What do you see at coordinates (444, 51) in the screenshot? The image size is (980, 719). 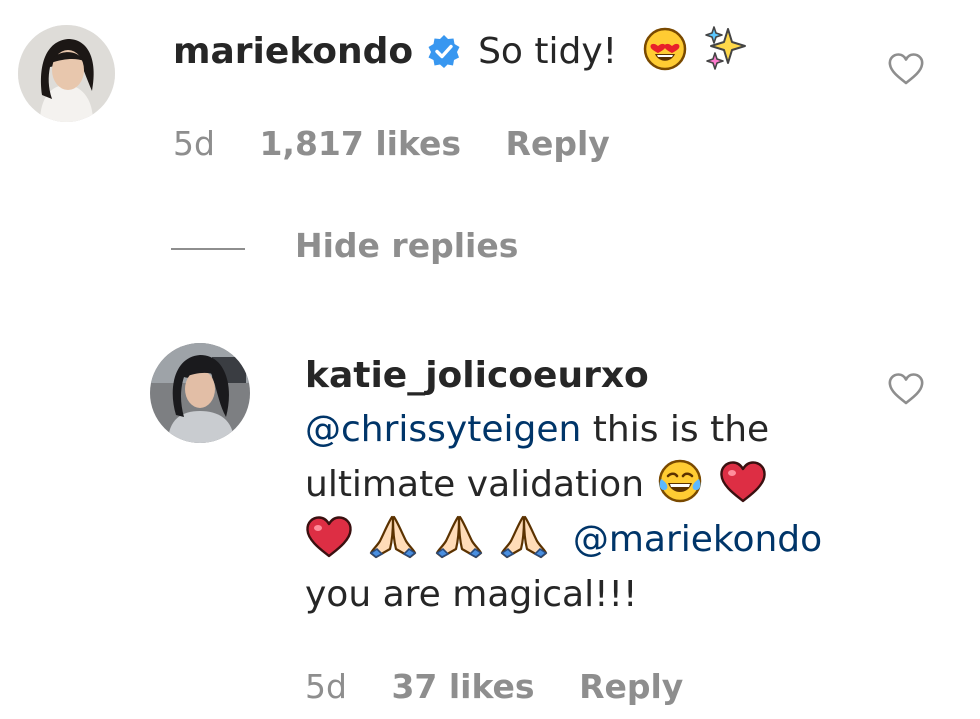 I see `verified-badge-icon` at bounding box center [444, 51].